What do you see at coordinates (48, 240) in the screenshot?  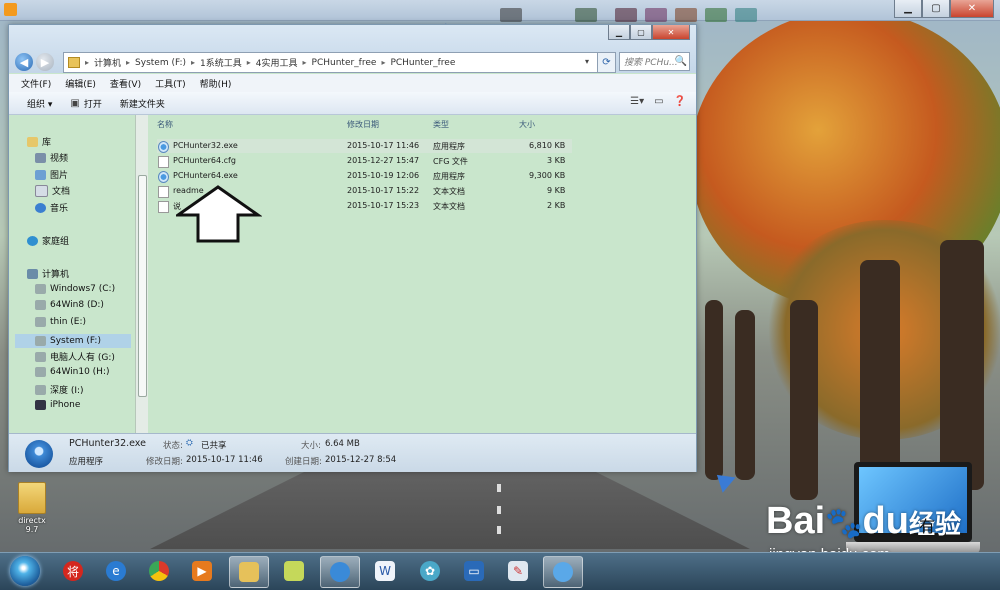 I see `nav-homegroup: 家庭组` at bounding box center [48, 240].